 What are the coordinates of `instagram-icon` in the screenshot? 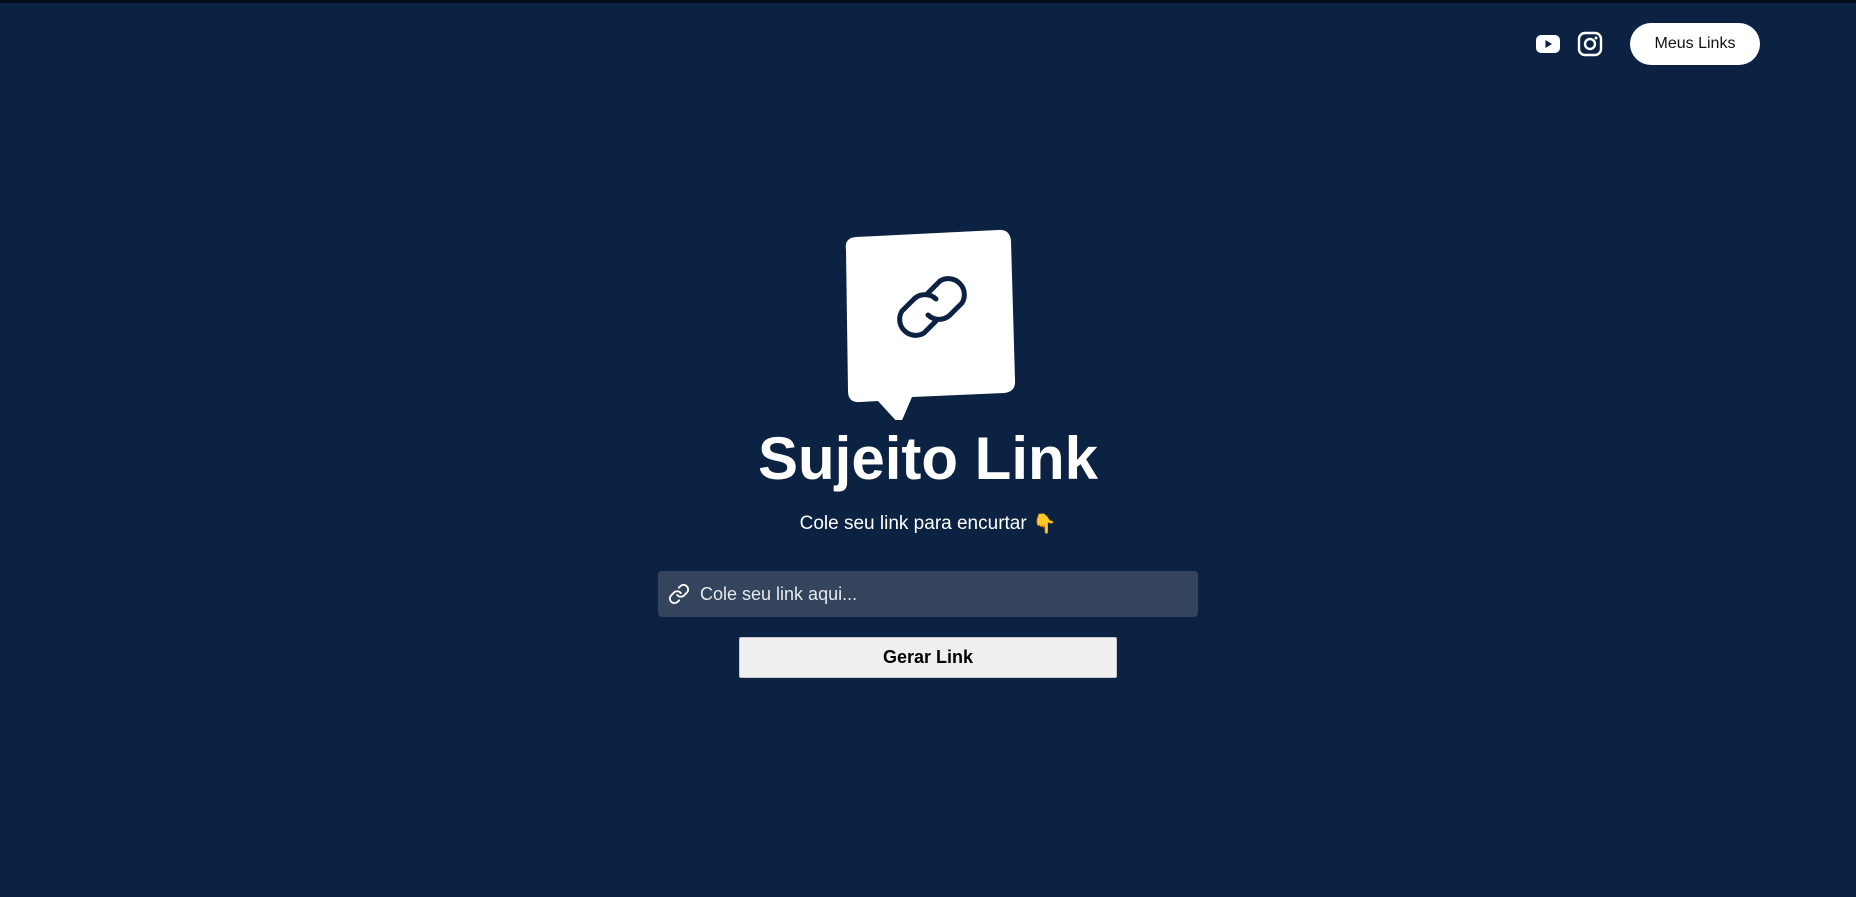 It's located at (1590, 44).